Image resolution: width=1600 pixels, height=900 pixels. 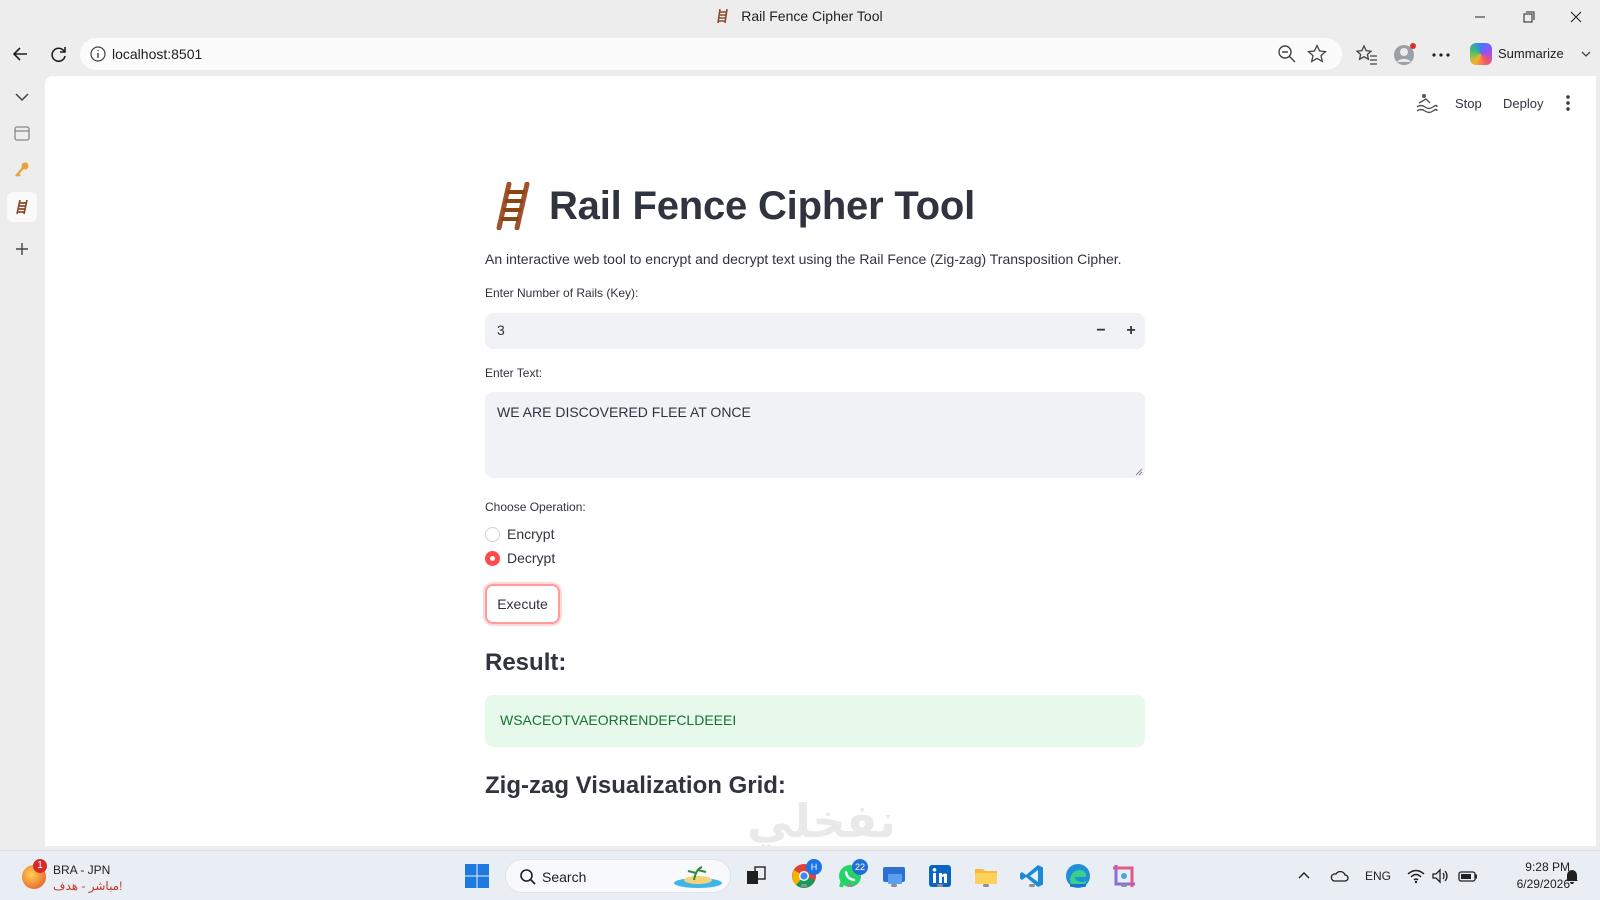 I want to click on minimize-button, so click(x=1480, y=17).